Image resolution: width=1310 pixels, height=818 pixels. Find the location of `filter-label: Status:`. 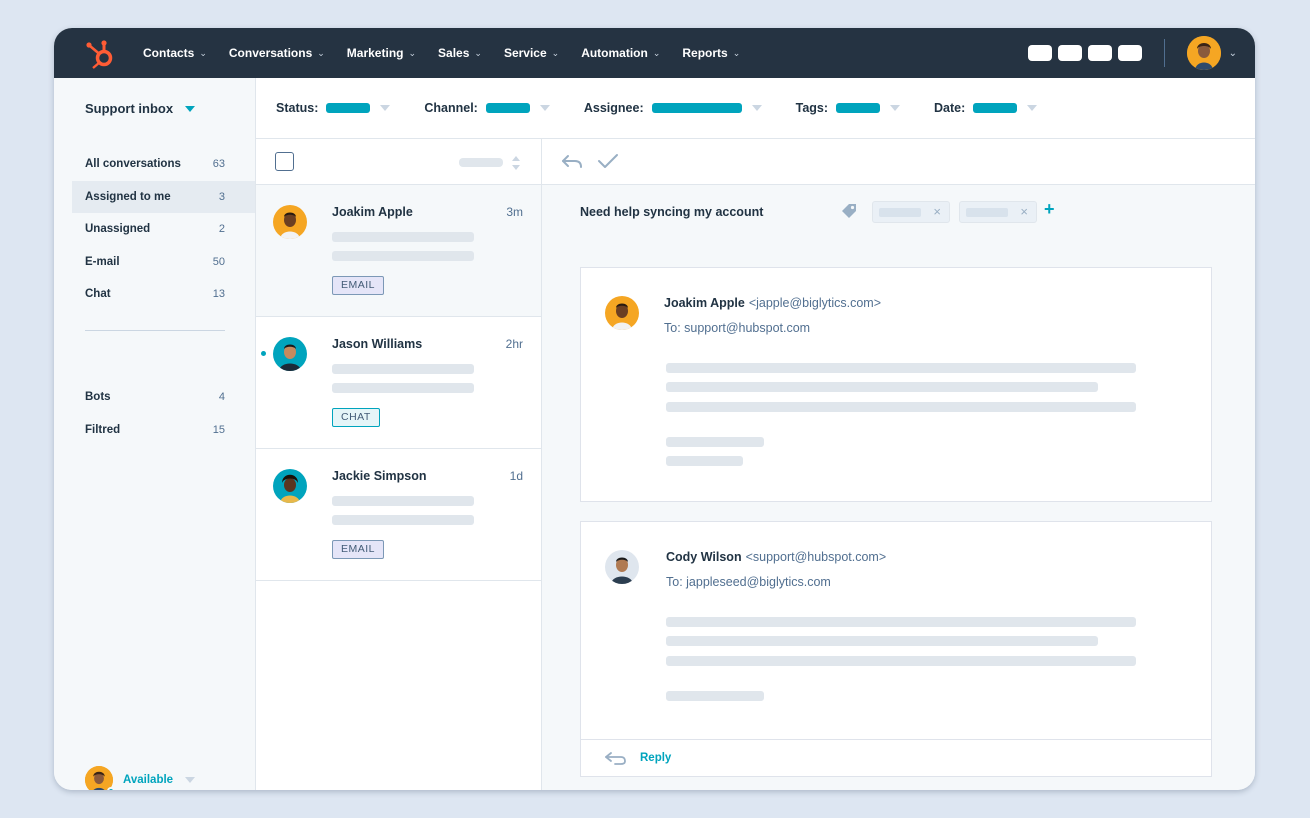

filter-label: Status: is located at coordinates (297, 108).